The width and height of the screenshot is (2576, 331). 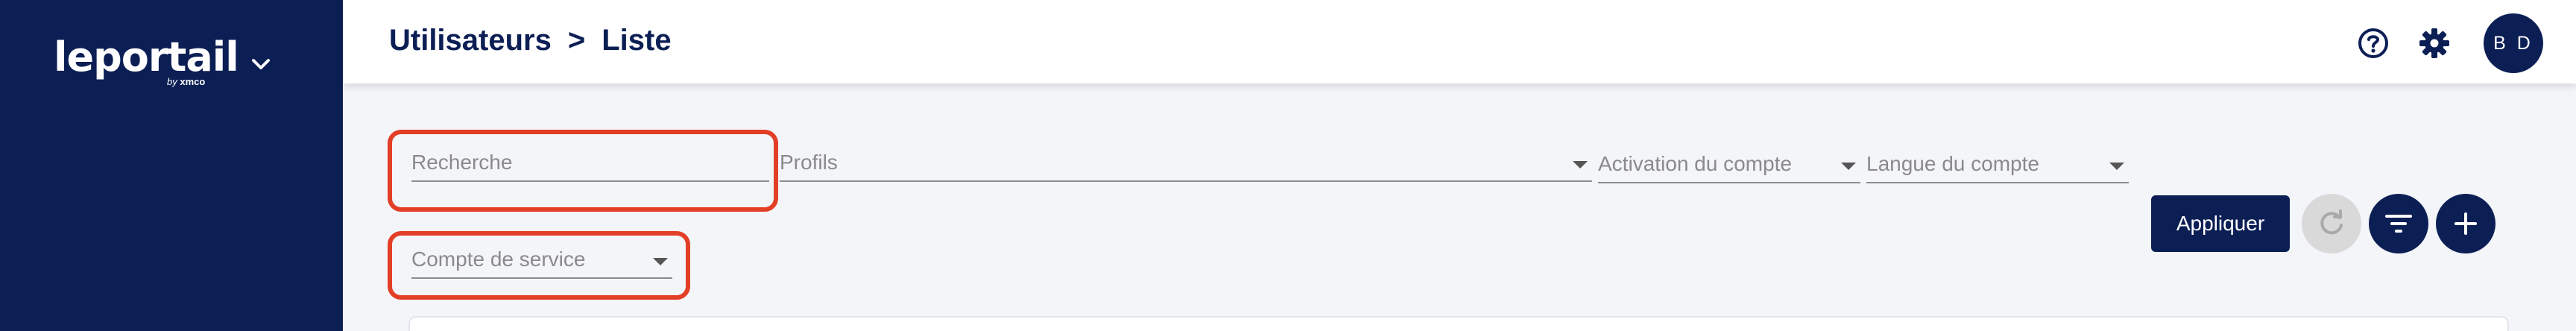 What do you see at coordinates (2220, 223) in the screenshot?
I see `apply-button: Appliquer` at bounding box center [2220, 223].